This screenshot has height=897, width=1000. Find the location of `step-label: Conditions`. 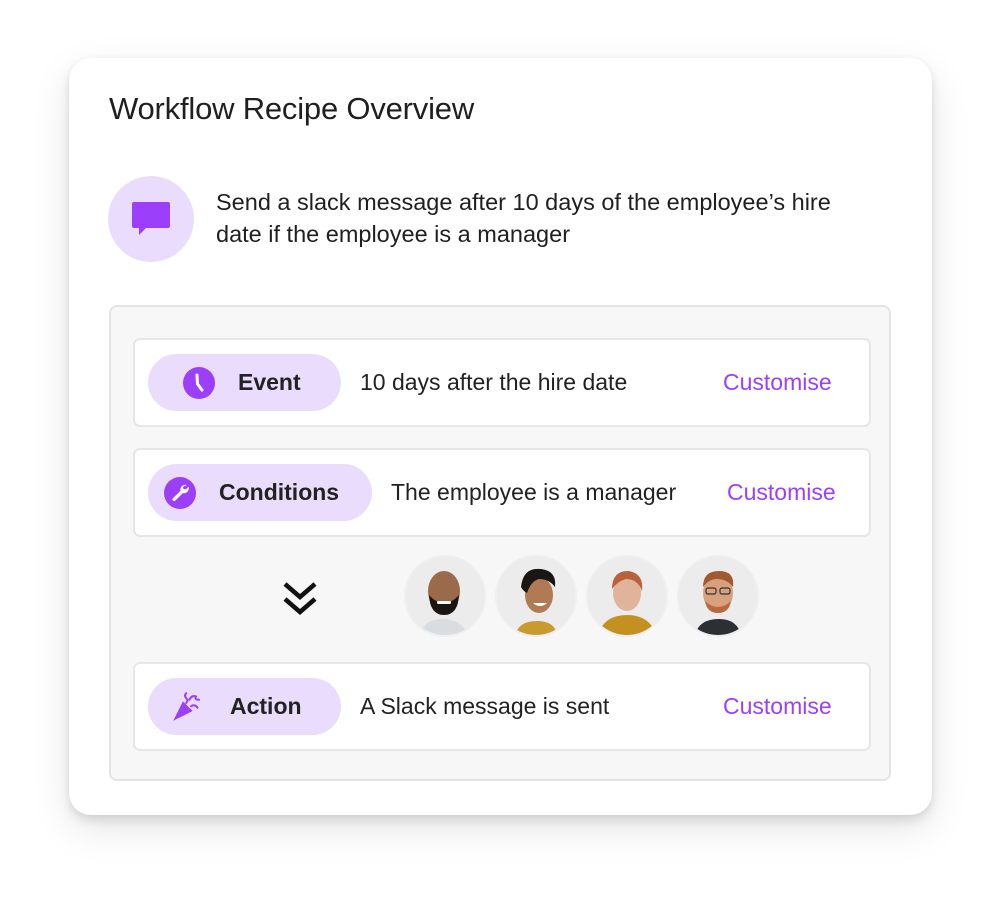

step-label: Conditions is located at coordinates (279, 492).